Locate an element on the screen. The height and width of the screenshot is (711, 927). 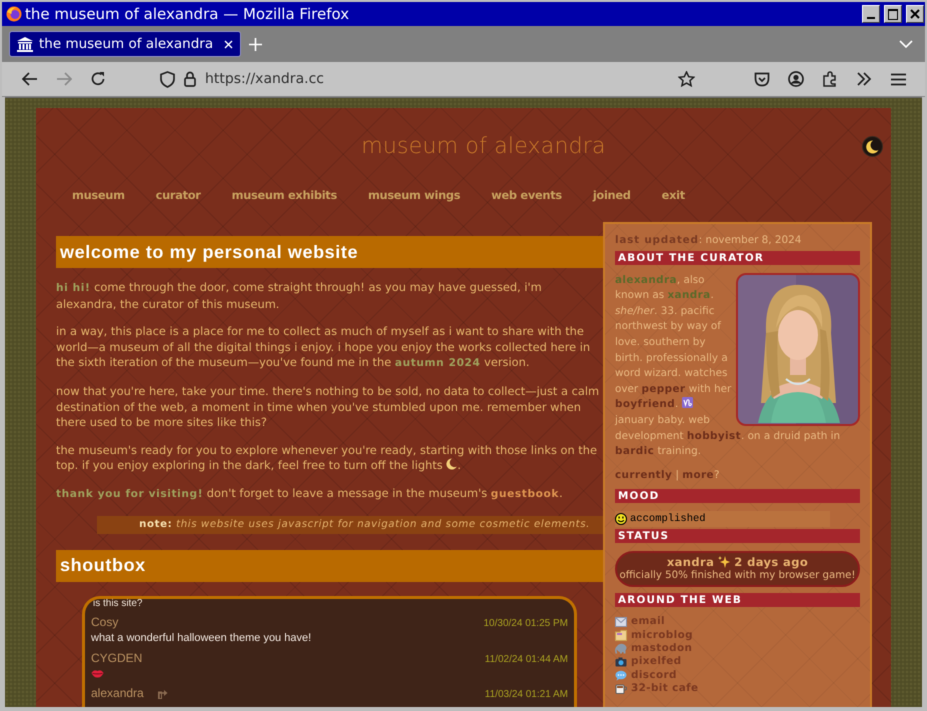
link: guestbook is located at coordinates (525, 494).